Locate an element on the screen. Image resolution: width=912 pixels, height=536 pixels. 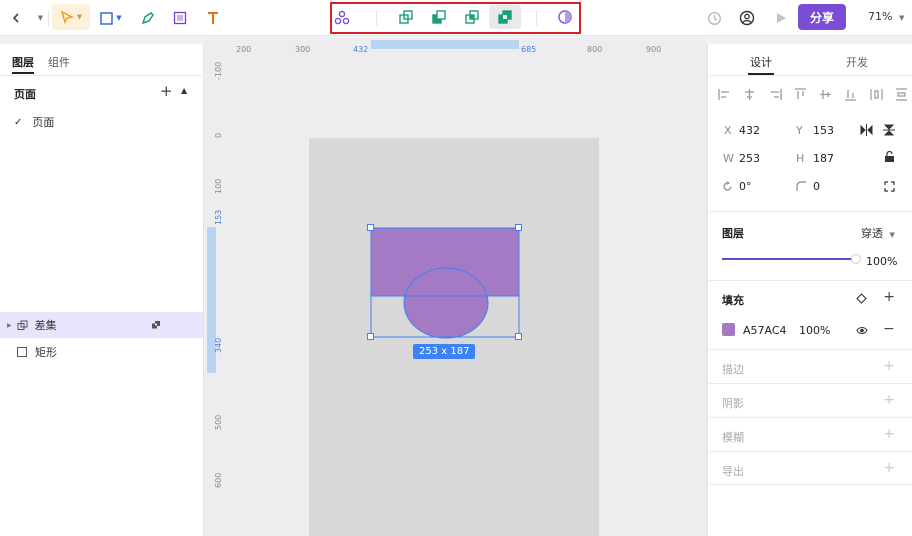
add-page-button: + is located at coordinates (166, 91).